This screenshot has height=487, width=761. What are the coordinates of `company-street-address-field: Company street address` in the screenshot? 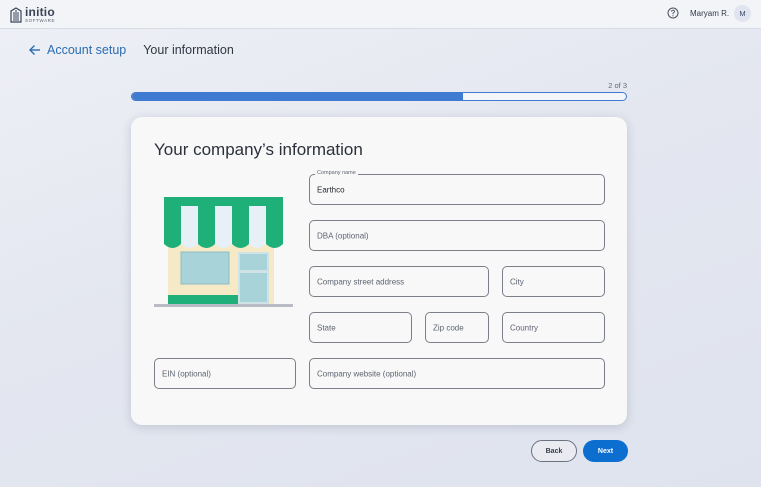 It's located at (399, 281).